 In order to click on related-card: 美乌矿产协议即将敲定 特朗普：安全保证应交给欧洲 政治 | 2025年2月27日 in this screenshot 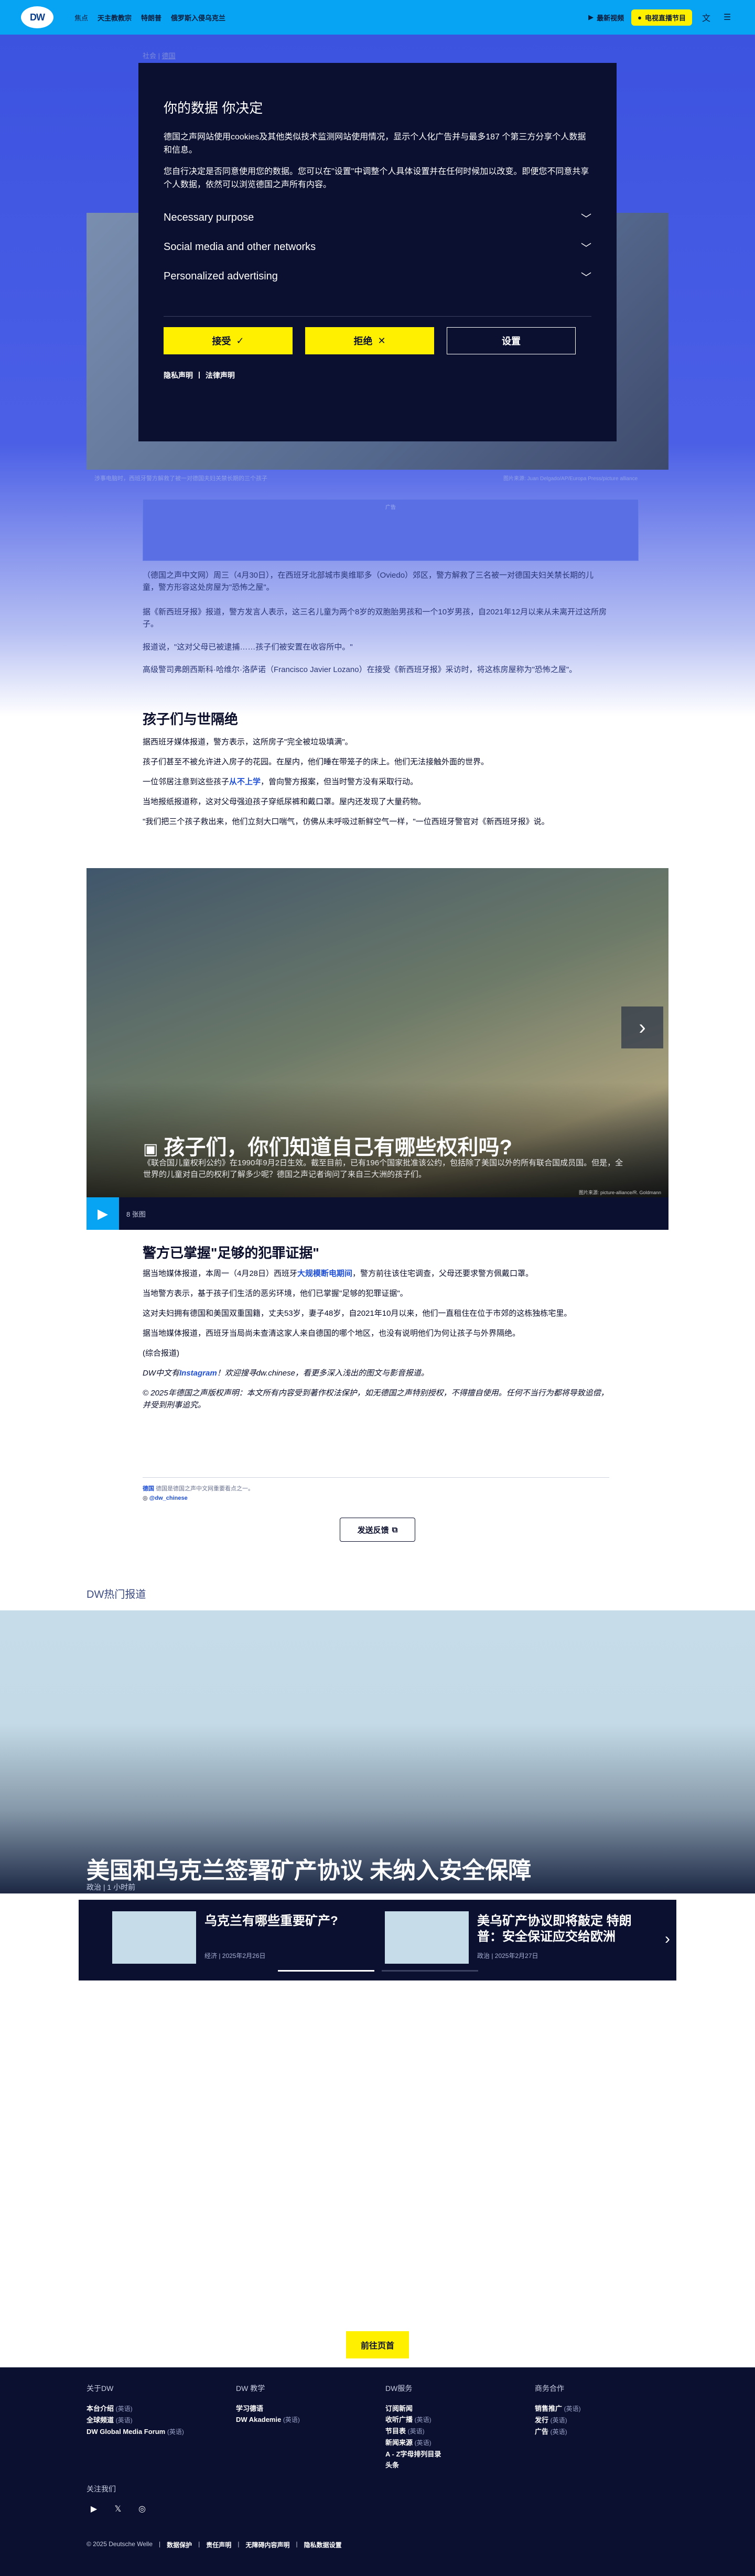, I will do `click(508, 1937)`.